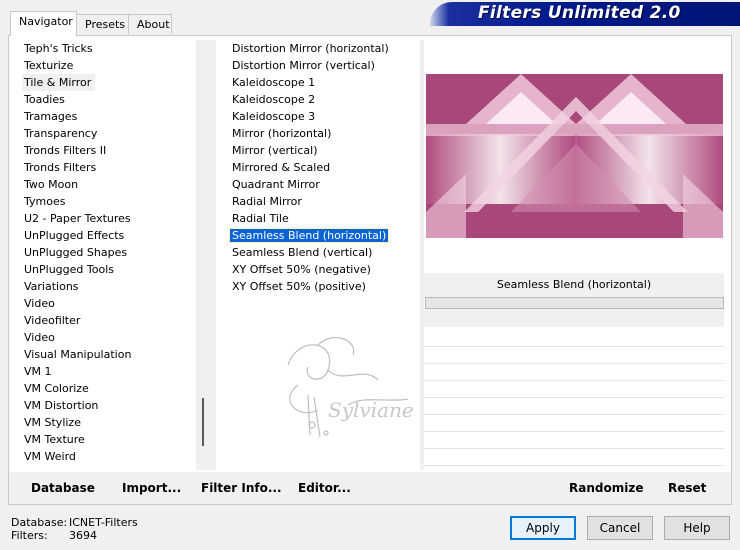 Image resolution: width=740 pixels, height=550 pixels. What do you see at coordinates (108, 201) in the screenshot?
I see `category-item: Tymoes` at bounding box center [108, 201].